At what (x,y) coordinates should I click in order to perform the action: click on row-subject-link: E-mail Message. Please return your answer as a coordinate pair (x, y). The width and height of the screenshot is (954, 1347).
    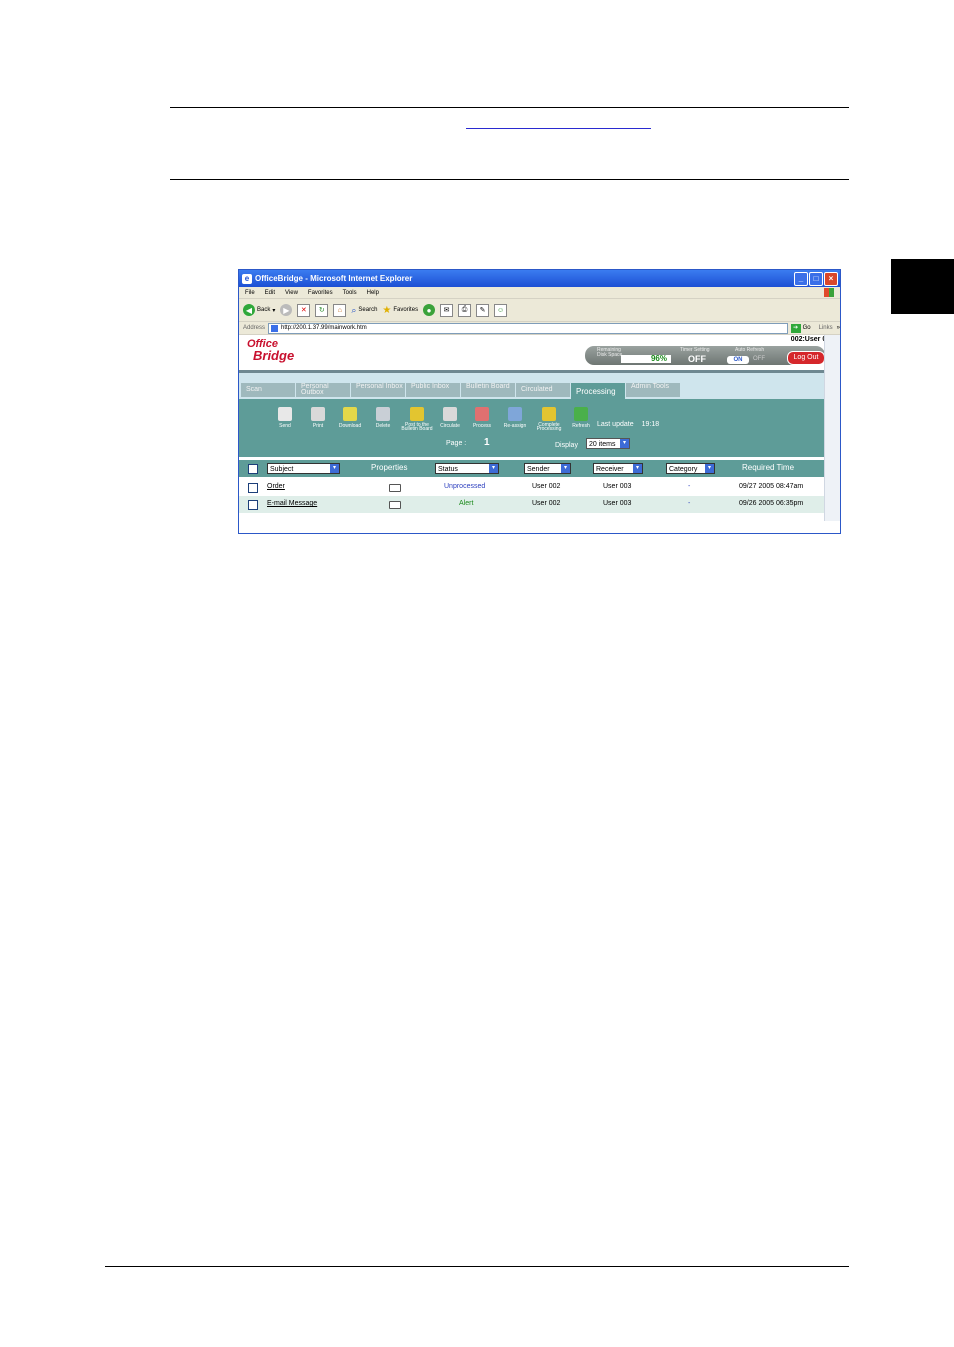
    Looking at the image, I should click on (292, 503).